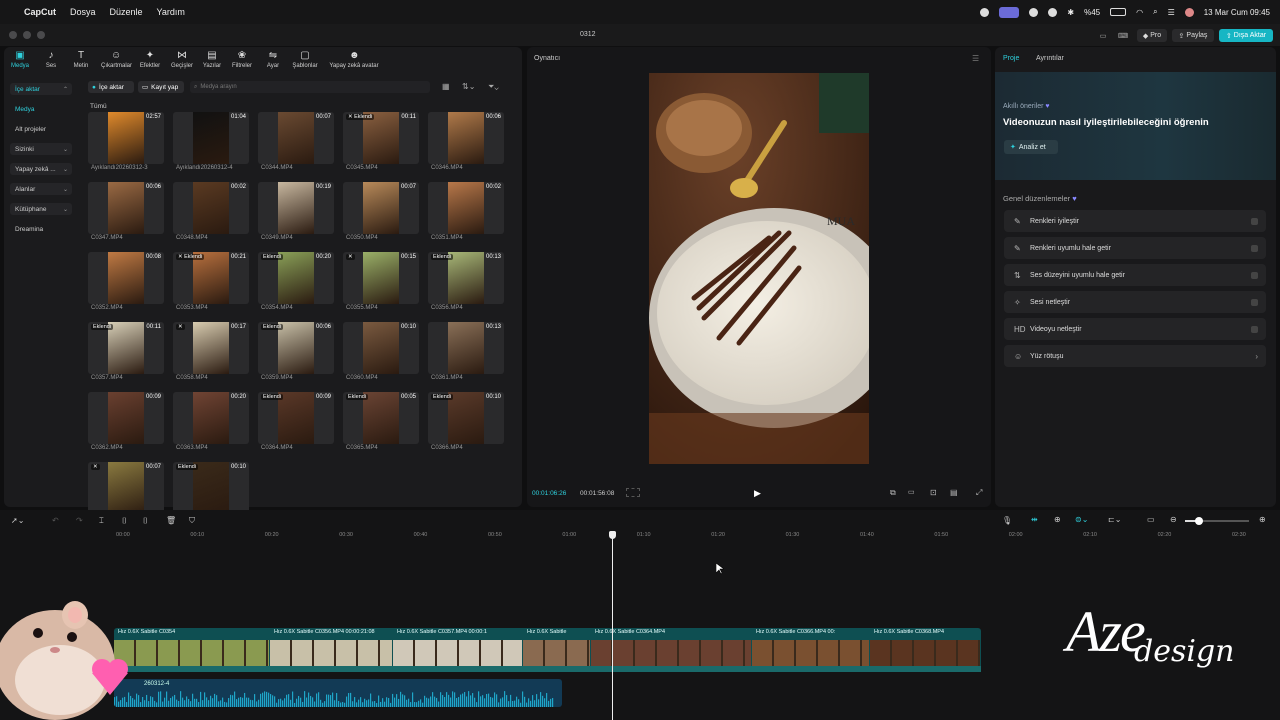 This screenshot has height=720, width=1280. Describe the element at coordinates (126, 488) in the screenshot. I see `media-thumb: 00:07 ✕` at that location.